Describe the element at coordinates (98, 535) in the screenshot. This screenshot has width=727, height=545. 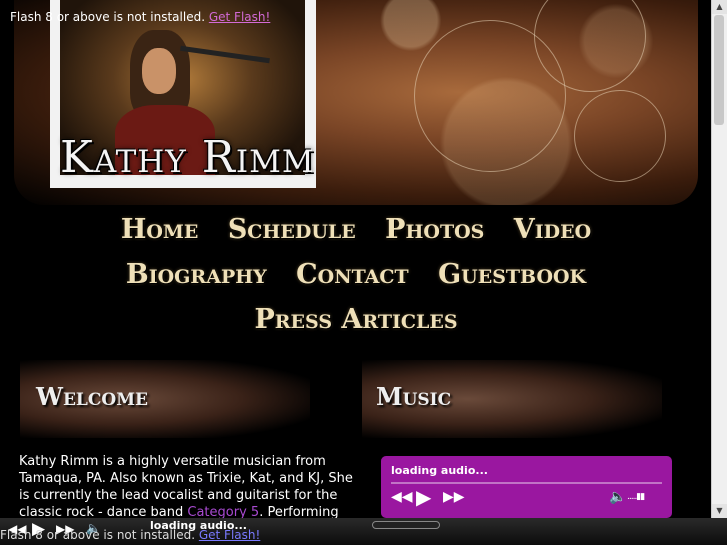
I see `bottom-flash-text: Flash 8 or above is not installed.` at that location.